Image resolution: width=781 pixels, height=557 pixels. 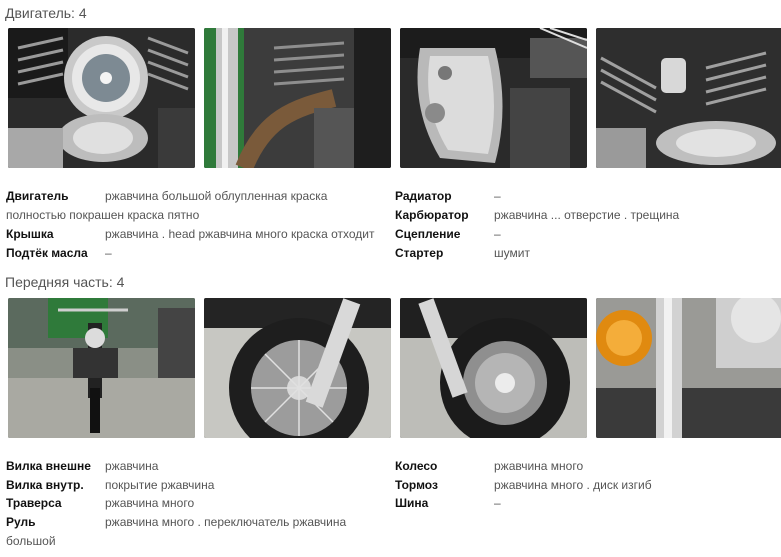 I want to click on turn-signal-fork-photo, so click(x=688, y=368).